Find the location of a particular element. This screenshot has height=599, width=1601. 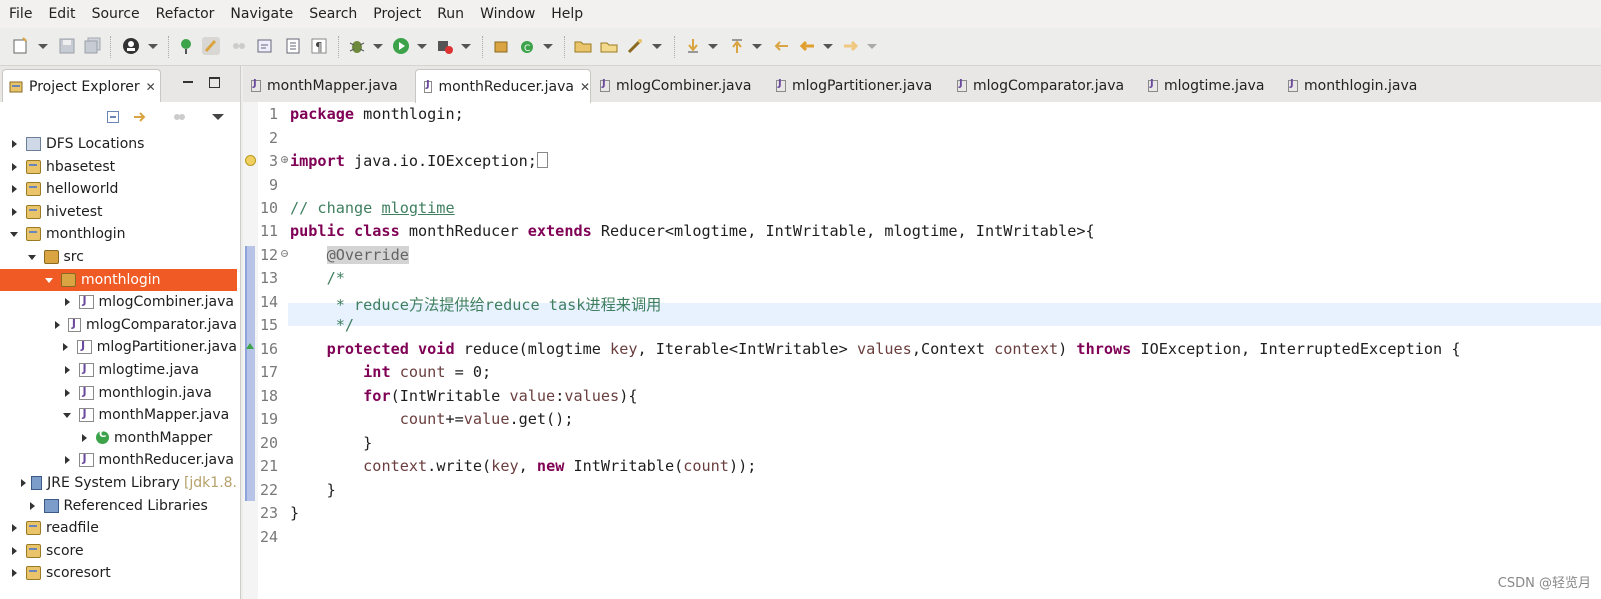

profile-icon is located at coordinates (131, 46).